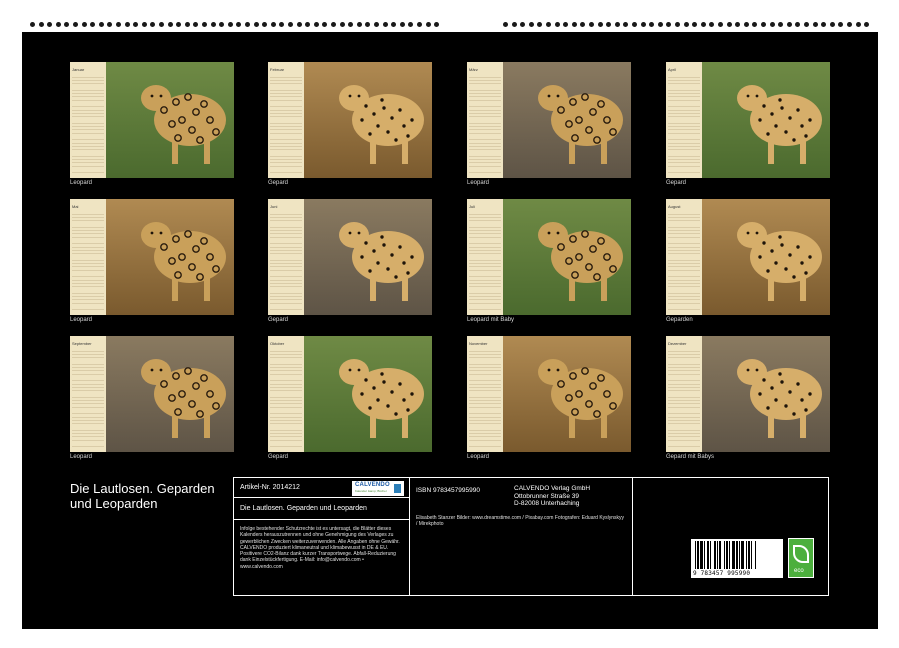  What do you see at coordinates (277, 343) in the screenshot?
I see `month-name: Oktober` at bounding box center [277, 343].